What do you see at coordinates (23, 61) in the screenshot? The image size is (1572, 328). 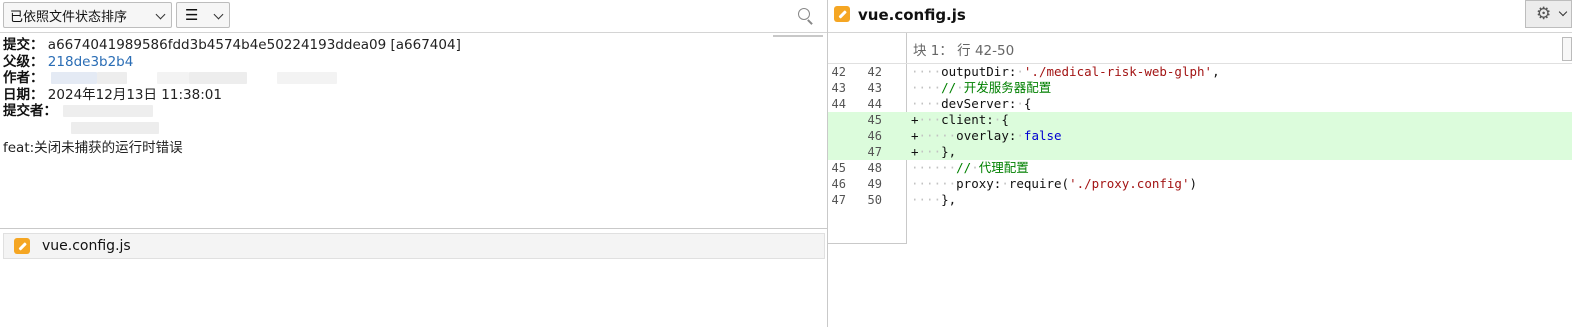 I see `parent-label: 父级：` at bounding box center [23, 61].